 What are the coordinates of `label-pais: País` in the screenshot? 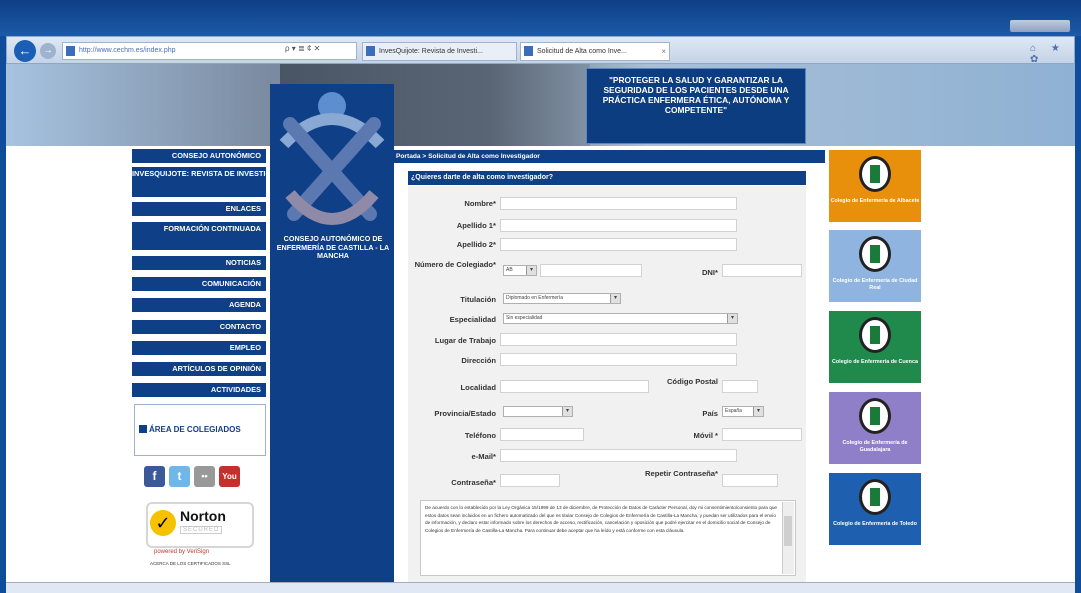 It's located at (710, 413).